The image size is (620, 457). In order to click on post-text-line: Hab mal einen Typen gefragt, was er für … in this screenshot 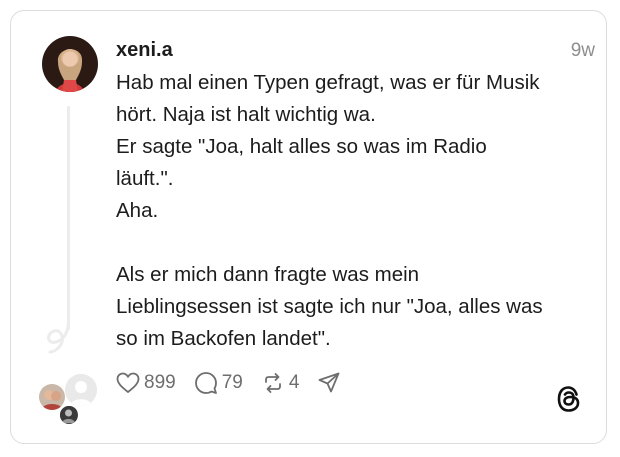, I will do `click(328, 82)`.